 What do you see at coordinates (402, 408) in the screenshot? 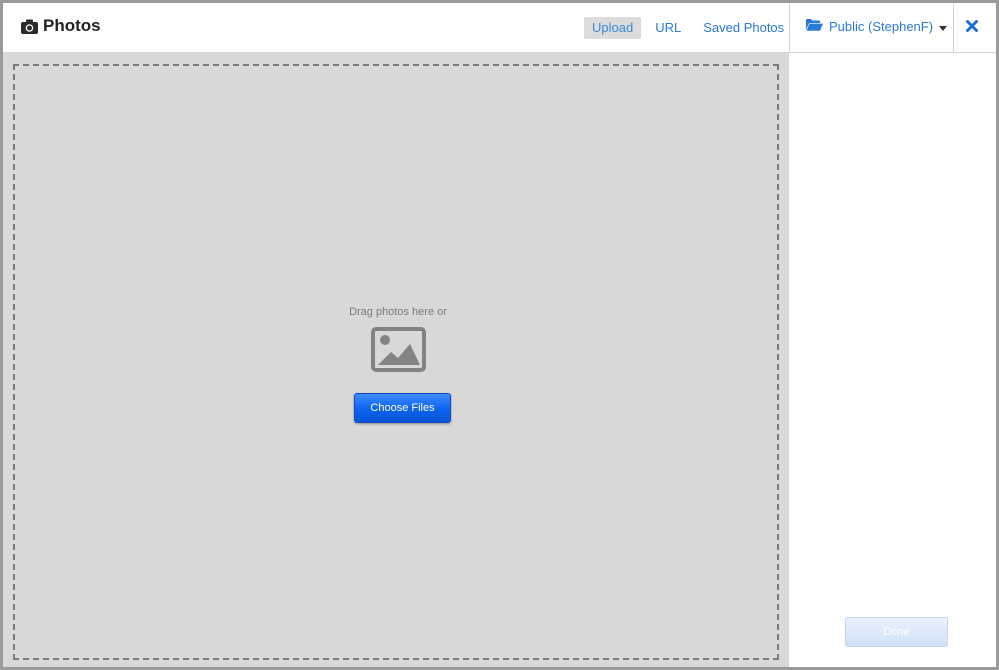
I see `choose-files-button: Choose Files` at bounding box center [402, 408].